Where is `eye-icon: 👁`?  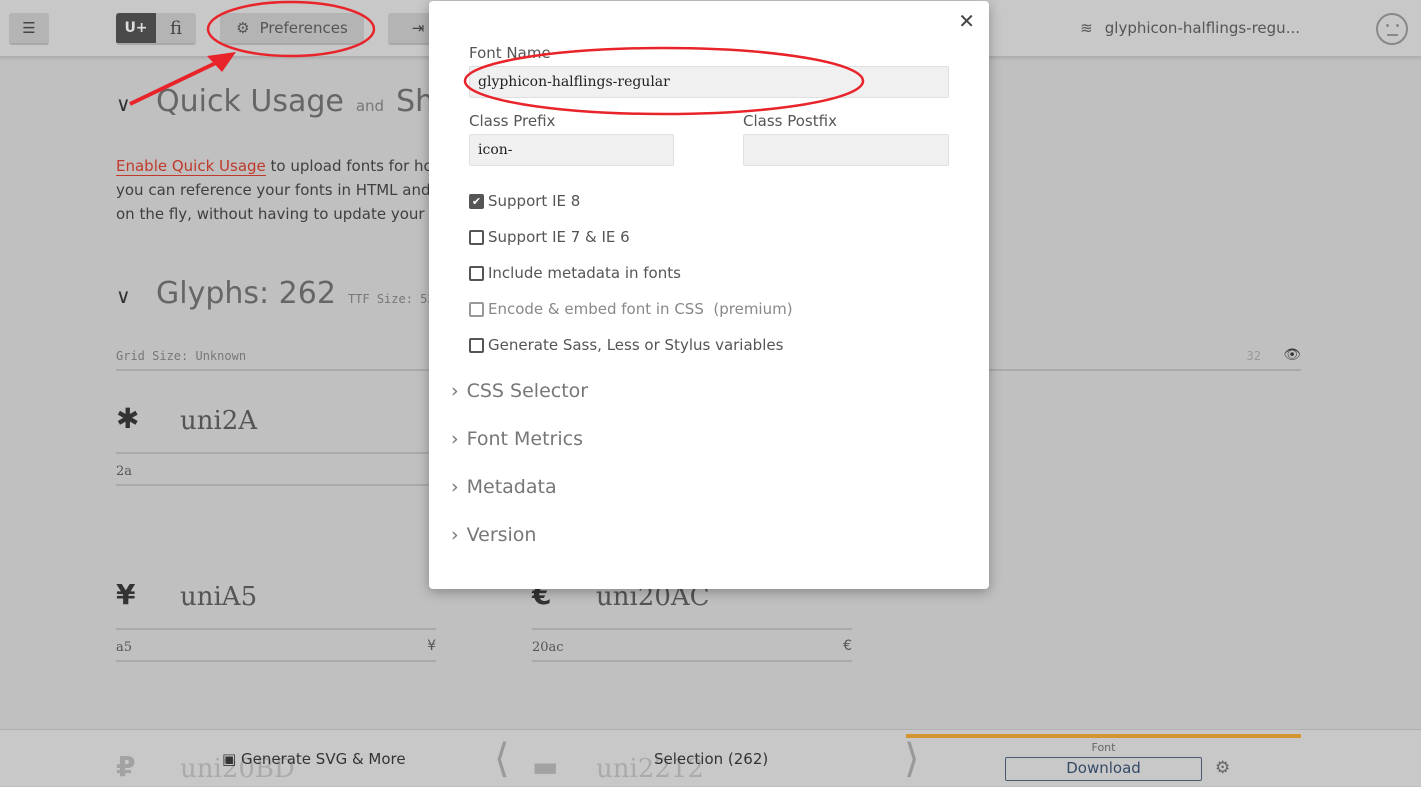
eye-icon: 👁 is located at coordinates (1292, 355).